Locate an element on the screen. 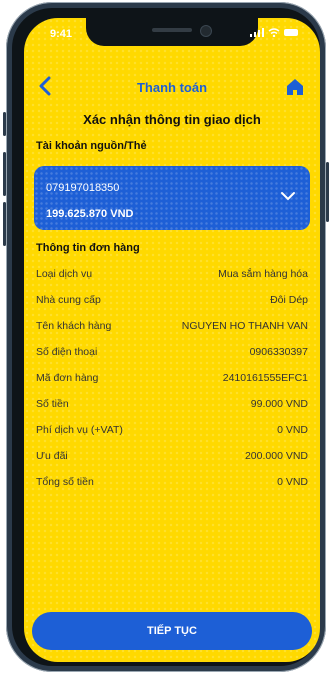  row-label: Nhà cung cấp is located at coordinates (68, 300).